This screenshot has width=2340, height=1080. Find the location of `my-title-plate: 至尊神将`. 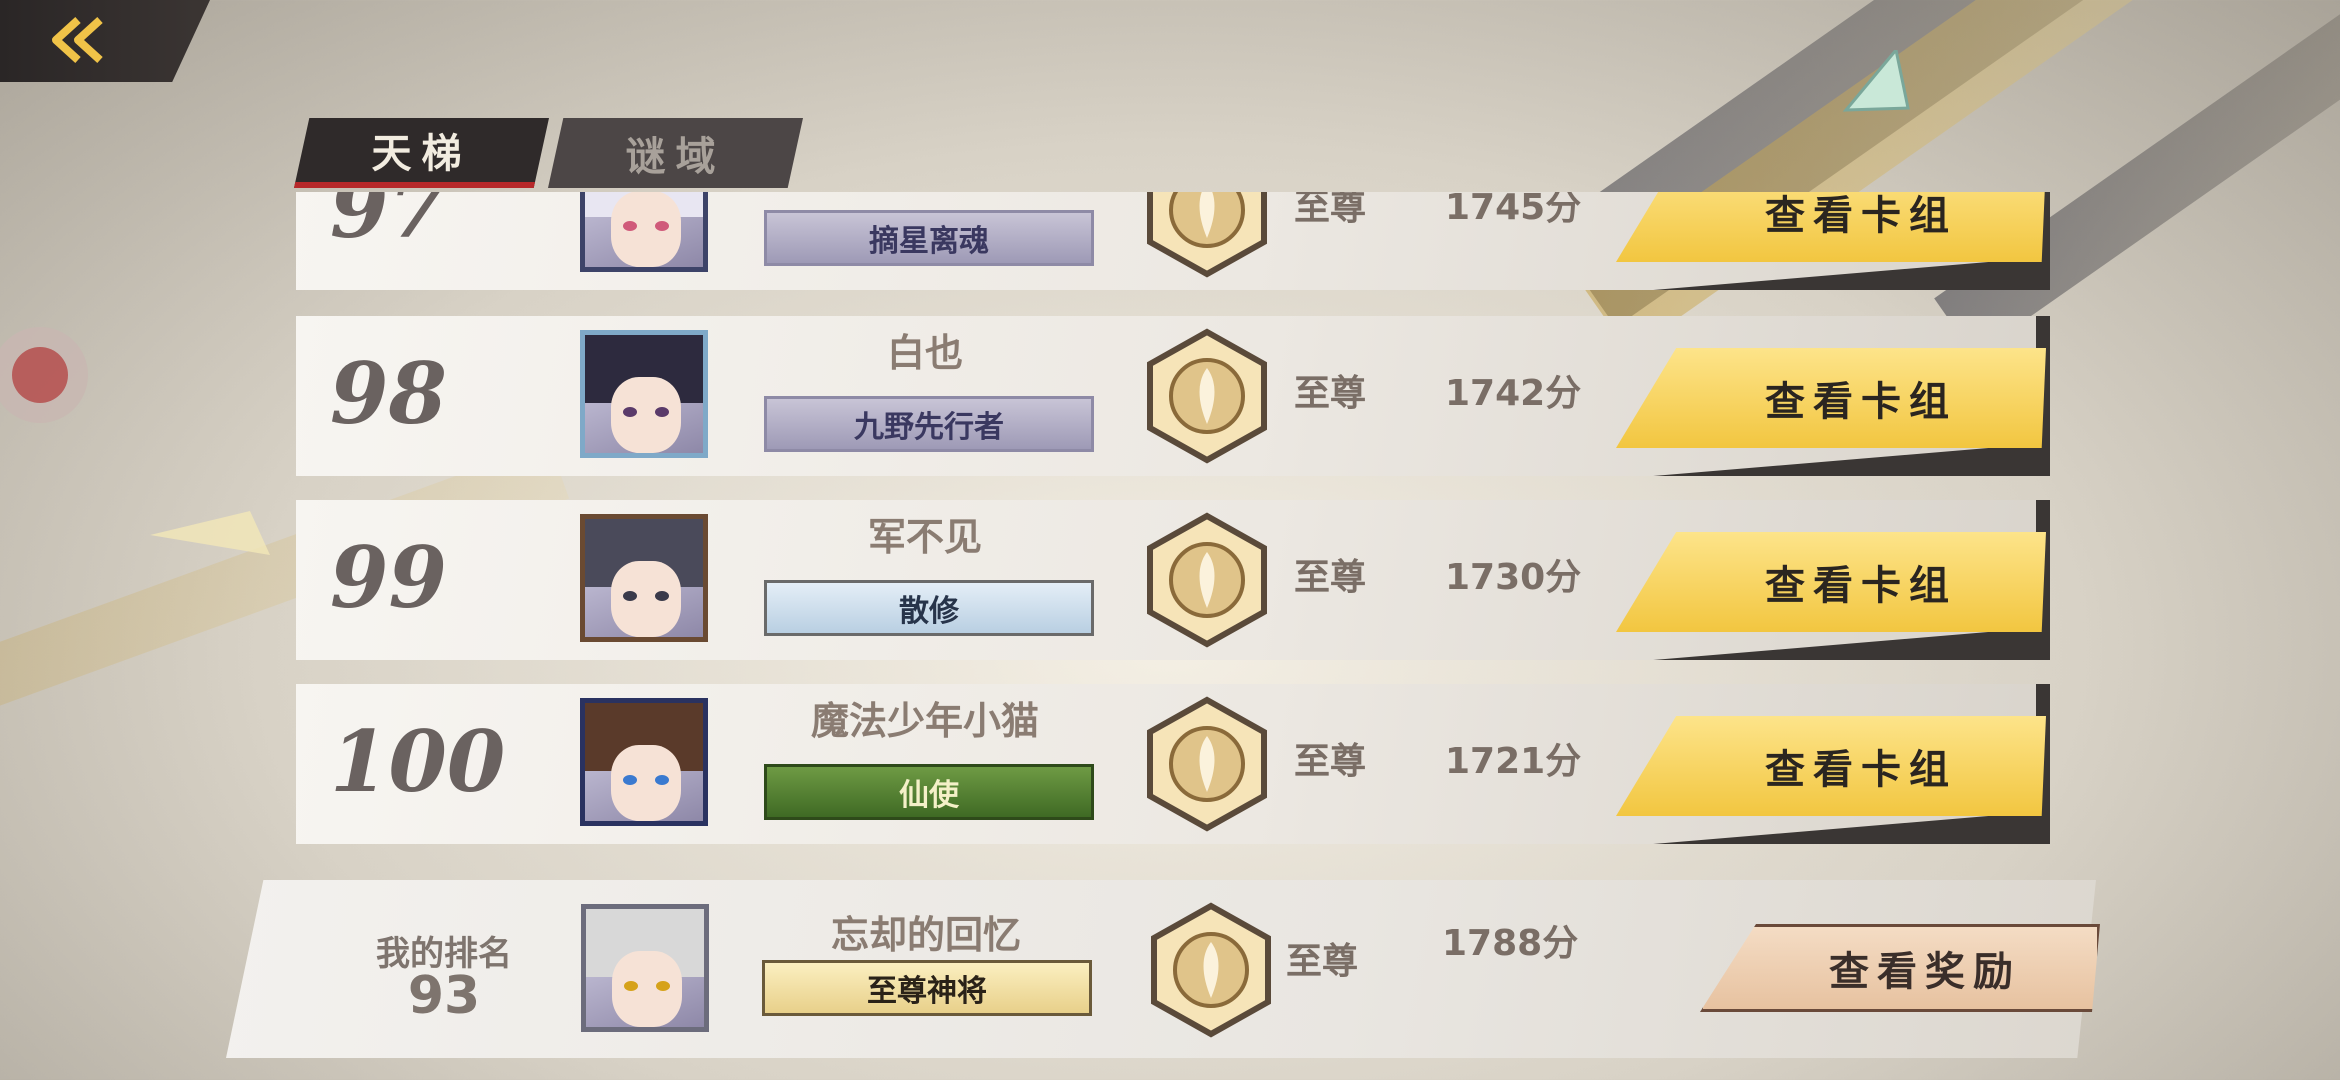

my-title-plate: 至尊神将 is located at coordinates (927, 988).